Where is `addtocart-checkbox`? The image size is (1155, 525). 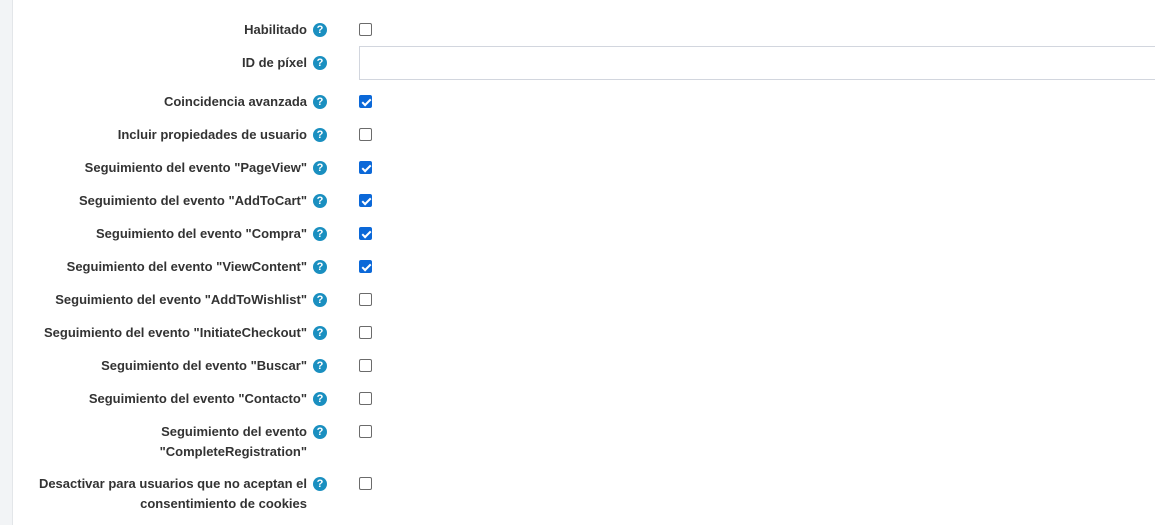
addtocart-checkbox is located at coordinates (365, 200).